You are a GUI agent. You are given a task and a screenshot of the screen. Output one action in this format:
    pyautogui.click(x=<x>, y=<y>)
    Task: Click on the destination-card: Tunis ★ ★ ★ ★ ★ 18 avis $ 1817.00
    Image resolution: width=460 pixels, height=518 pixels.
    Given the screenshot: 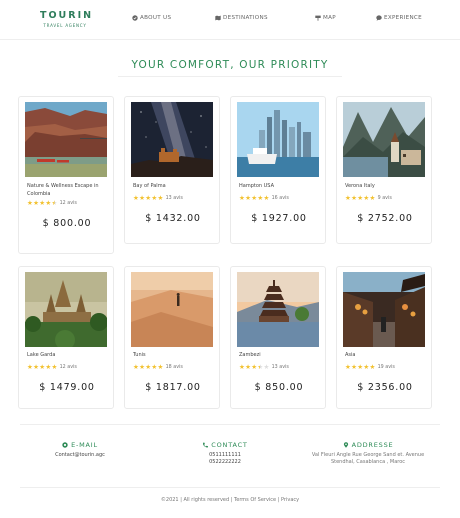 What is the action you would take?
    pyautogui.click(x=172, y=337)
    